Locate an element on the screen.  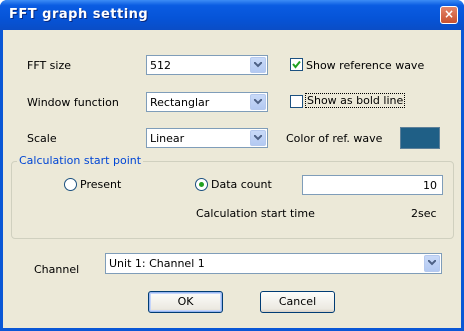
scale-select: Linear is located at coordinates (207, 138).